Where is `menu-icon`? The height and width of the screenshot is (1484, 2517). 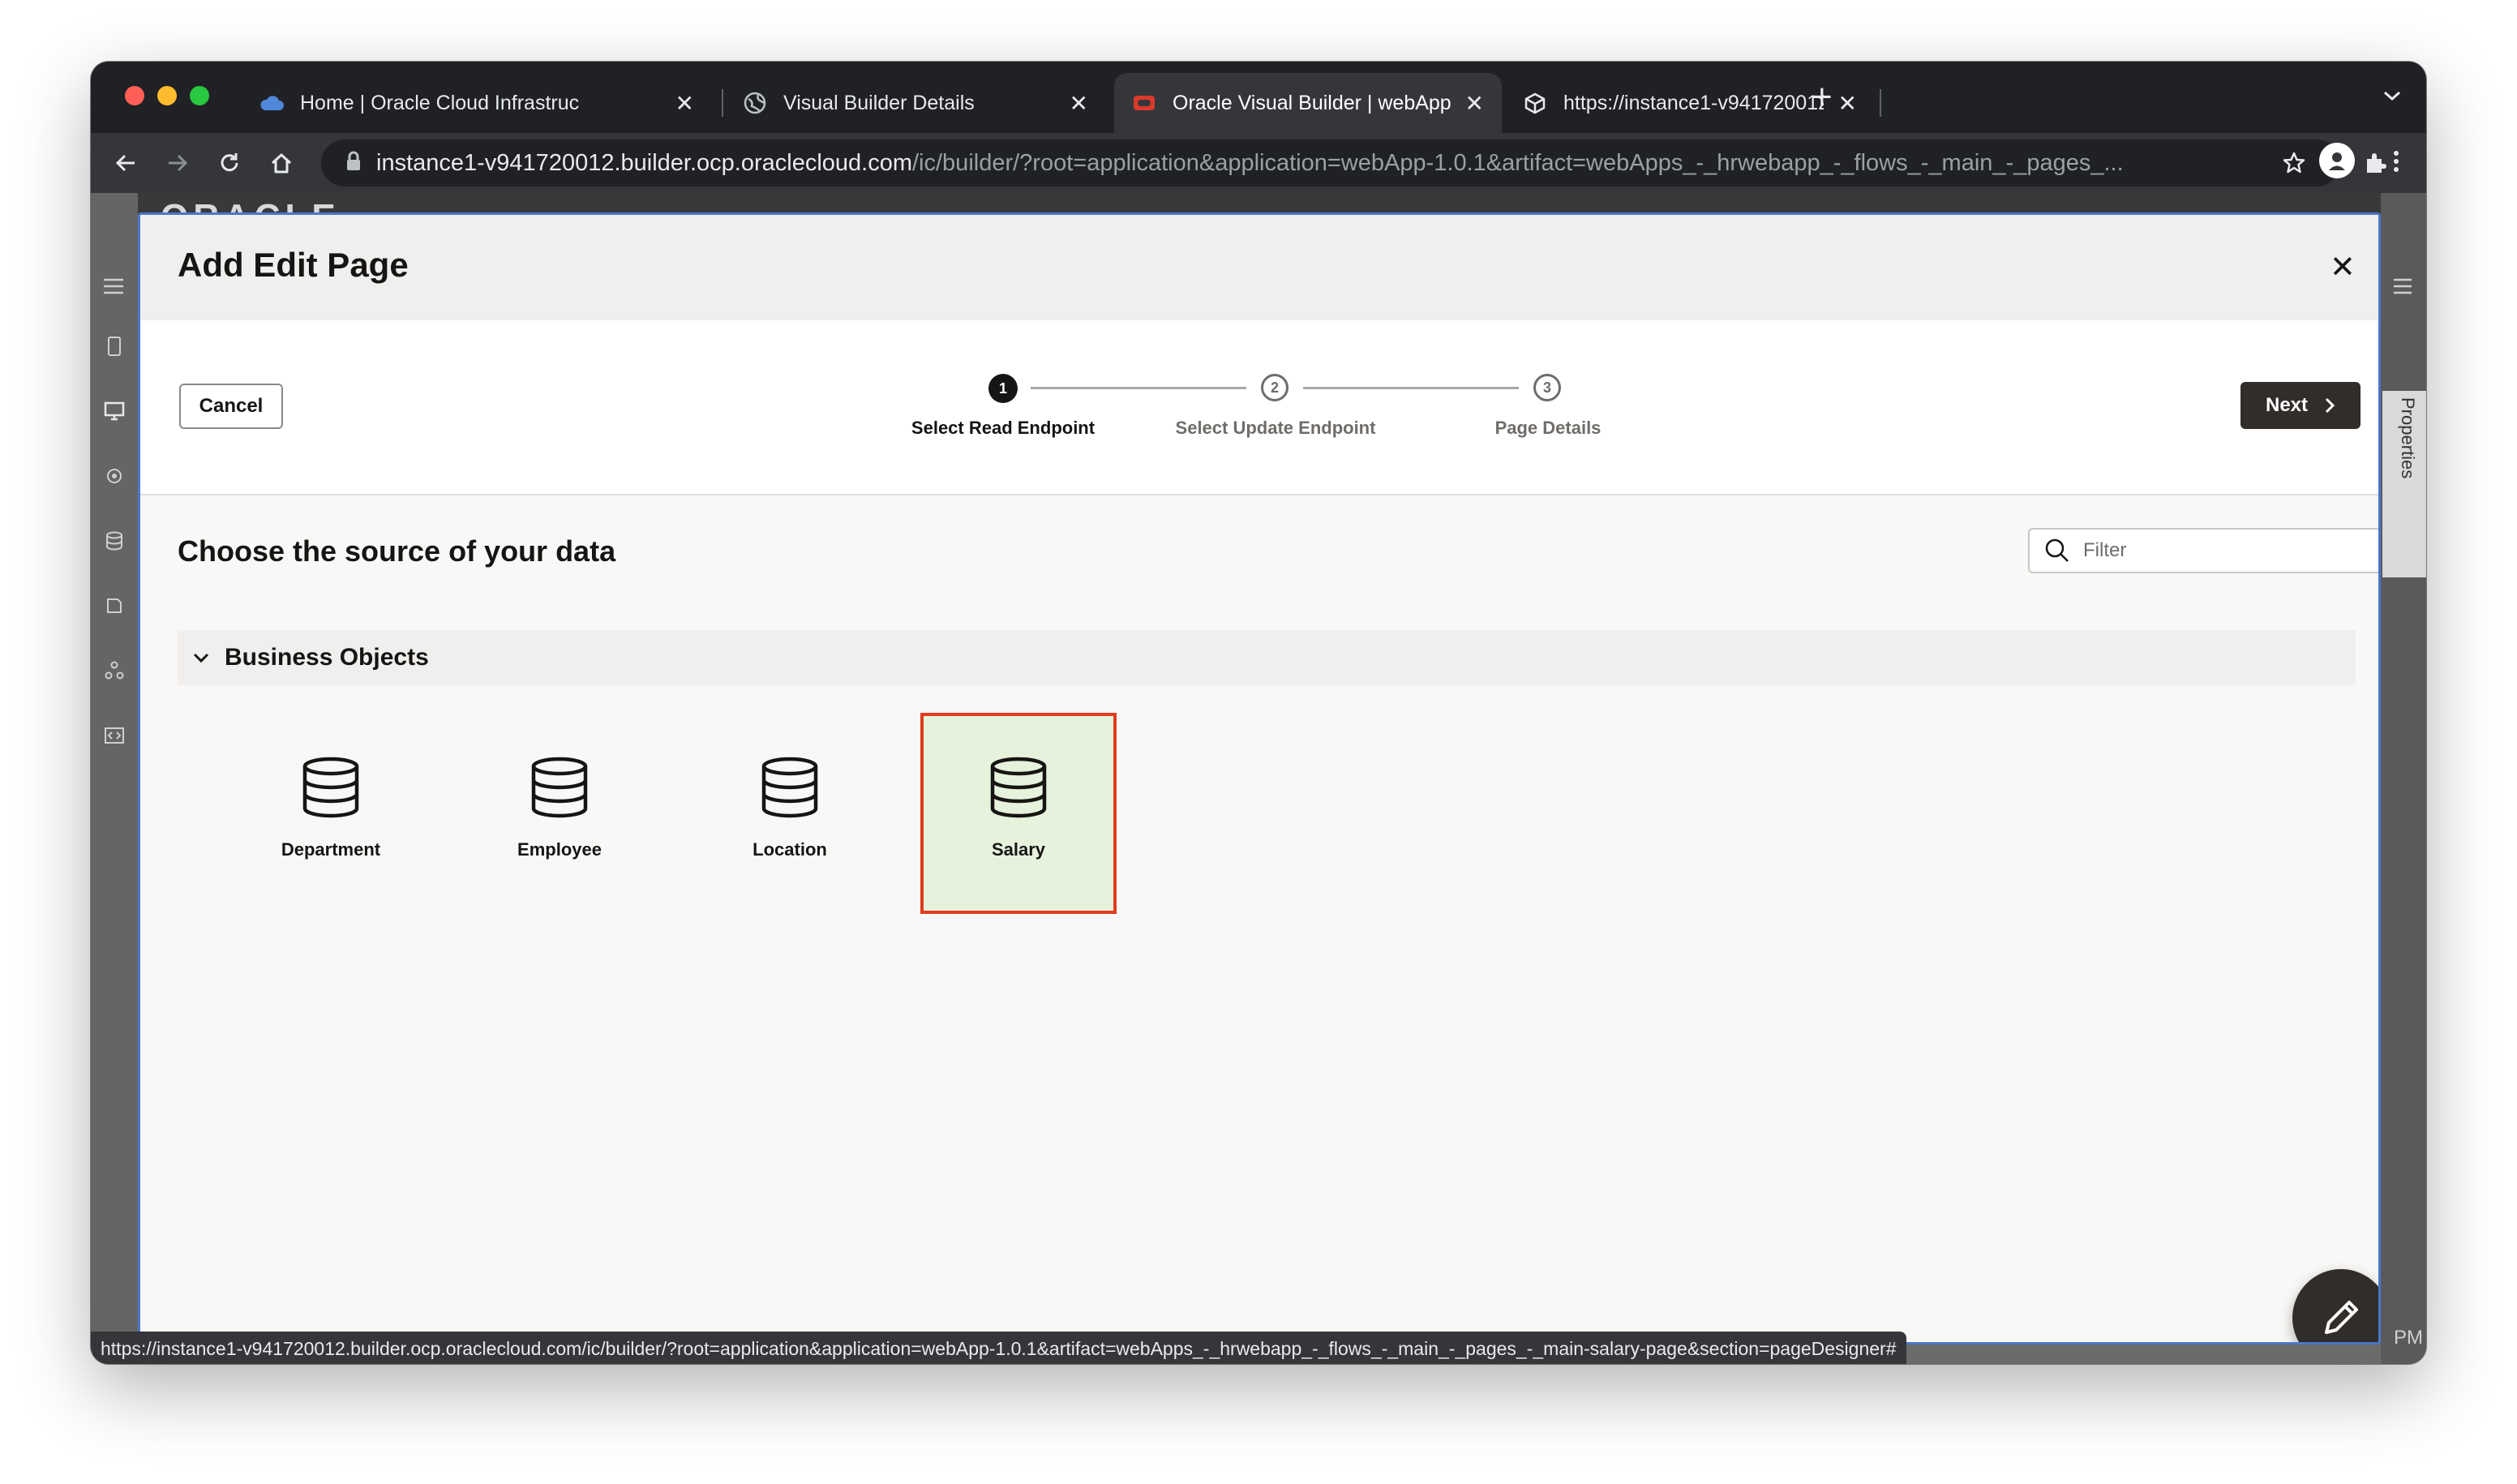 menu-icon is located at coordinates (2402, 288).